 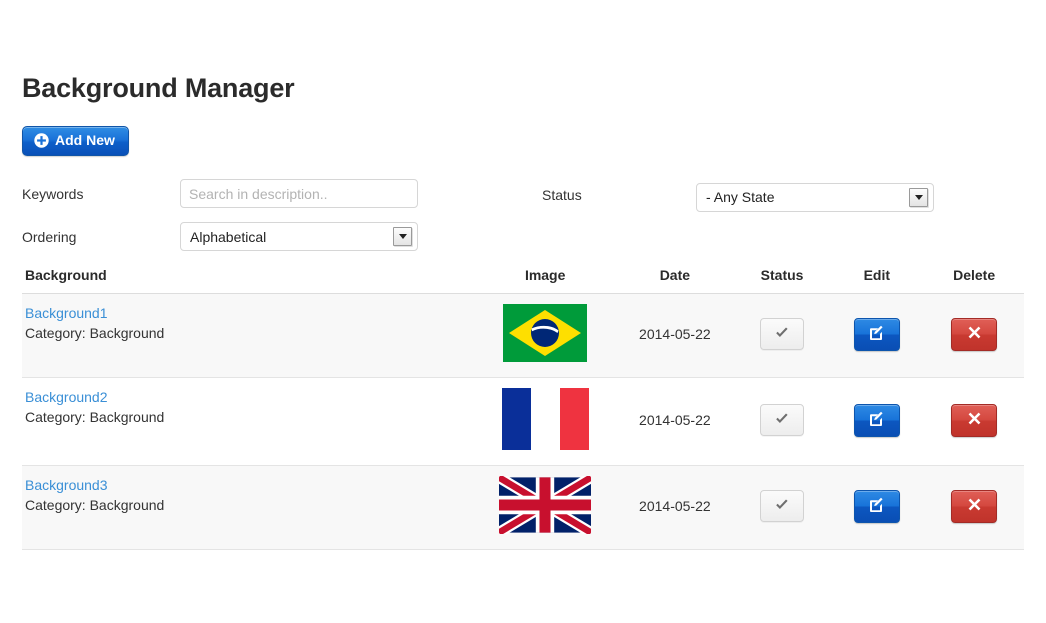 I want to click on cell-background: Background1 Category: Background, so click(x=248, y=335).